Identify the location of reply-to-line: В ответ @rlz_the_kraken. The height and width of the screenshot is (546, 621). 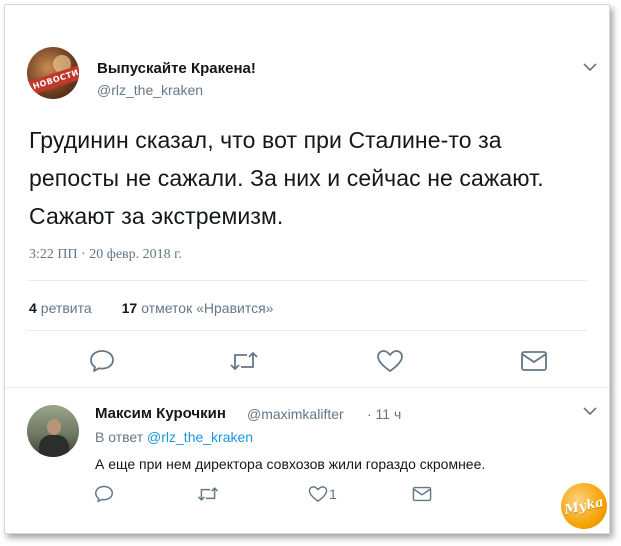
(174, 437).